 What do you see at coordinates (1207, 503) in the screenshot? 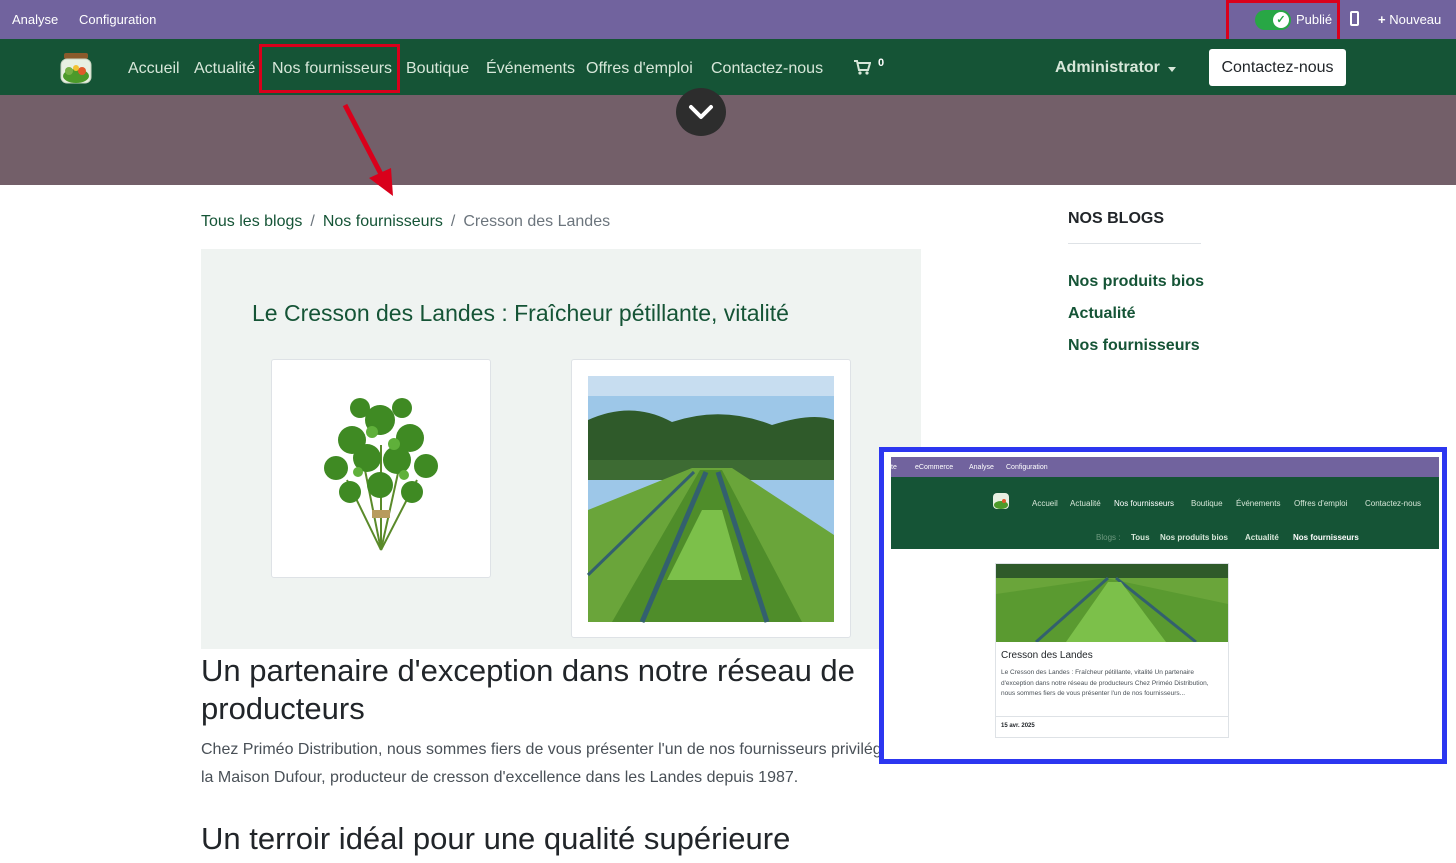
I see `inset-nav-boutique: Boutique` at bounding box center [1207, 503].